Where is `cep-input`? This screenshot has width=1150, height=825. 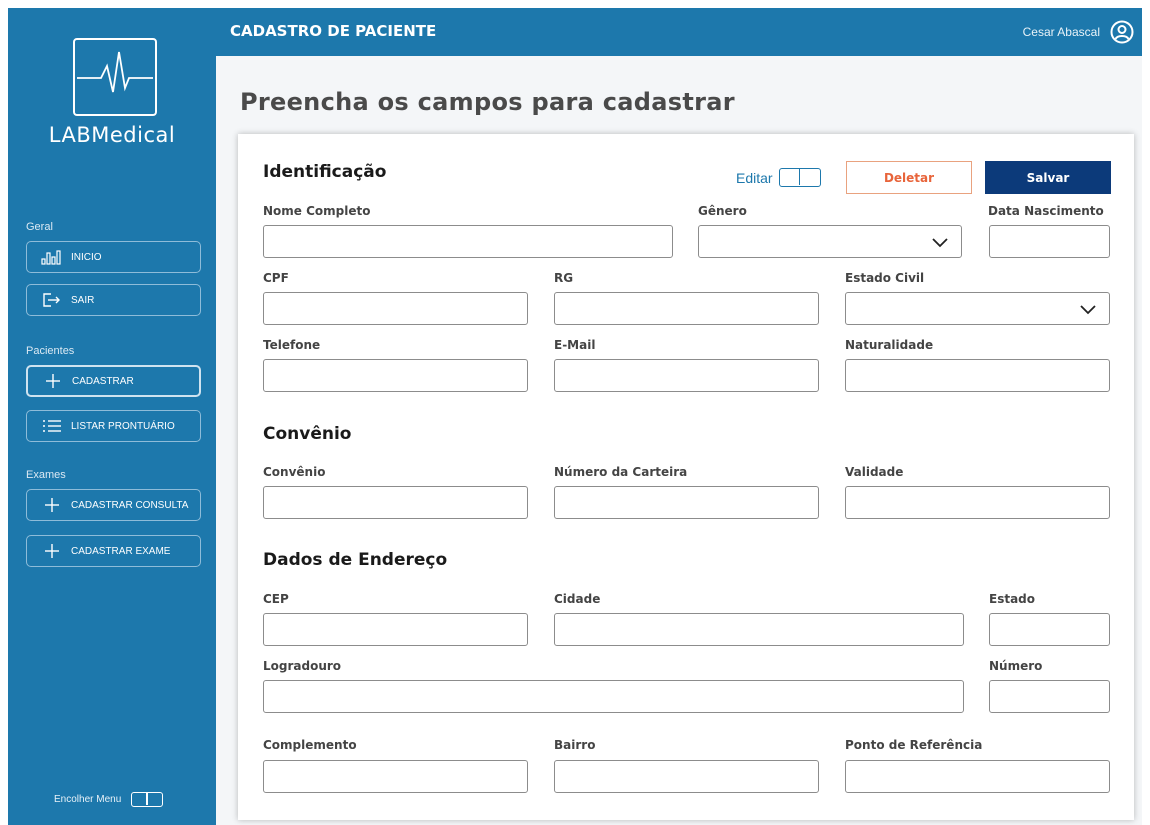 cep-input is located at coordinates (395, 629).